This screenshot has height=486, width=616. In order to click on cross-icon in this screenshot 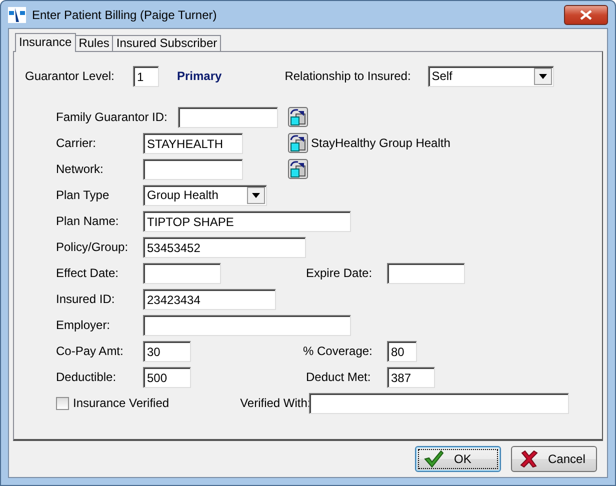, I will do `click(529, 459)`.